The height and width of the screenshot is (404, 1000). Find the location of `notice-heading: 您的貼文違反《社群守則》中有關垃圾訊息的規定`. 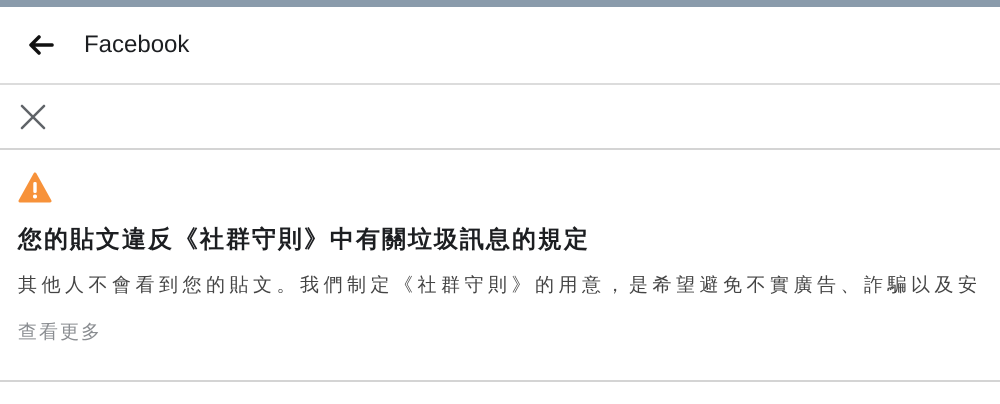

notice-heading: 您的貼文違反《社群守則》中有關垃圾訊息的規定 is located at coordinates (304, 239).